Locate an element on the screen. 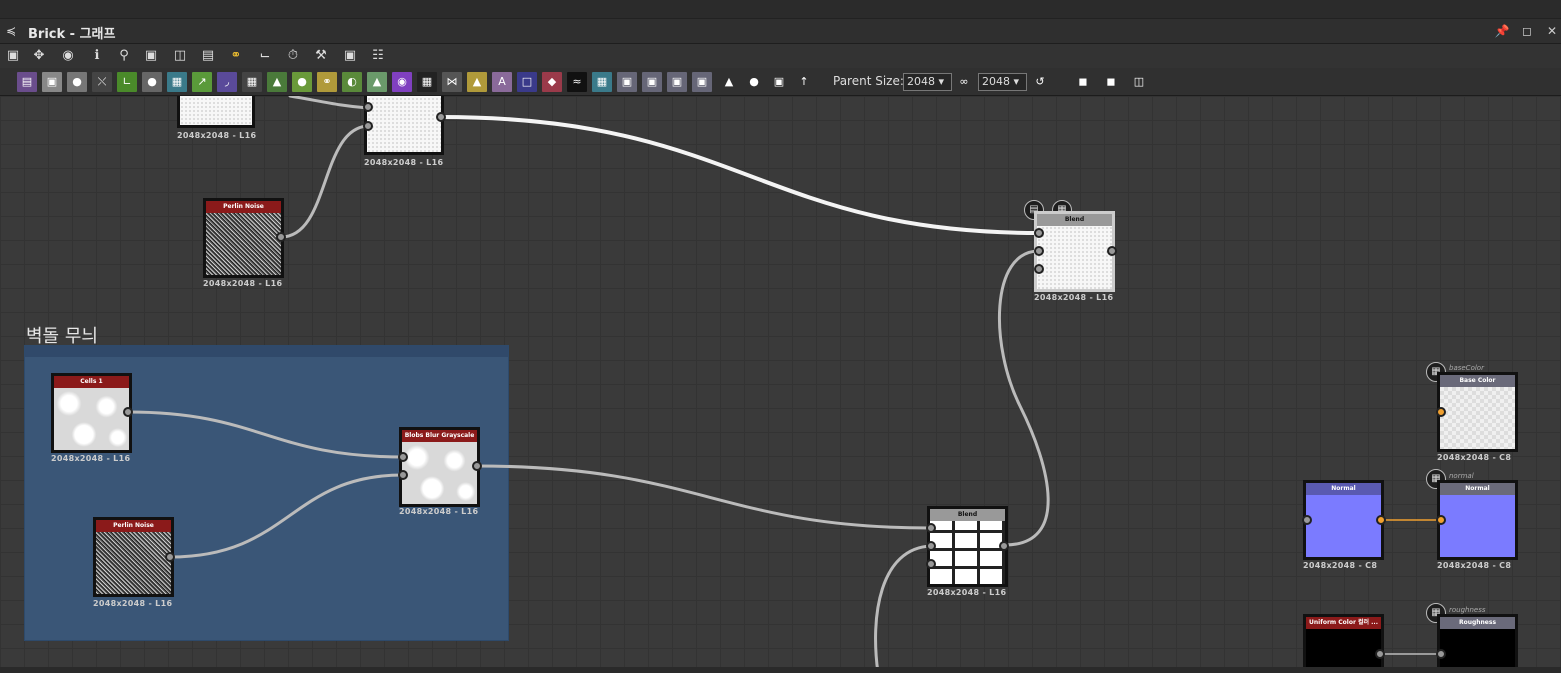 This screenshot has width=1561, height=673. warp-node-icon: ● is located at coordinates (152, 82).